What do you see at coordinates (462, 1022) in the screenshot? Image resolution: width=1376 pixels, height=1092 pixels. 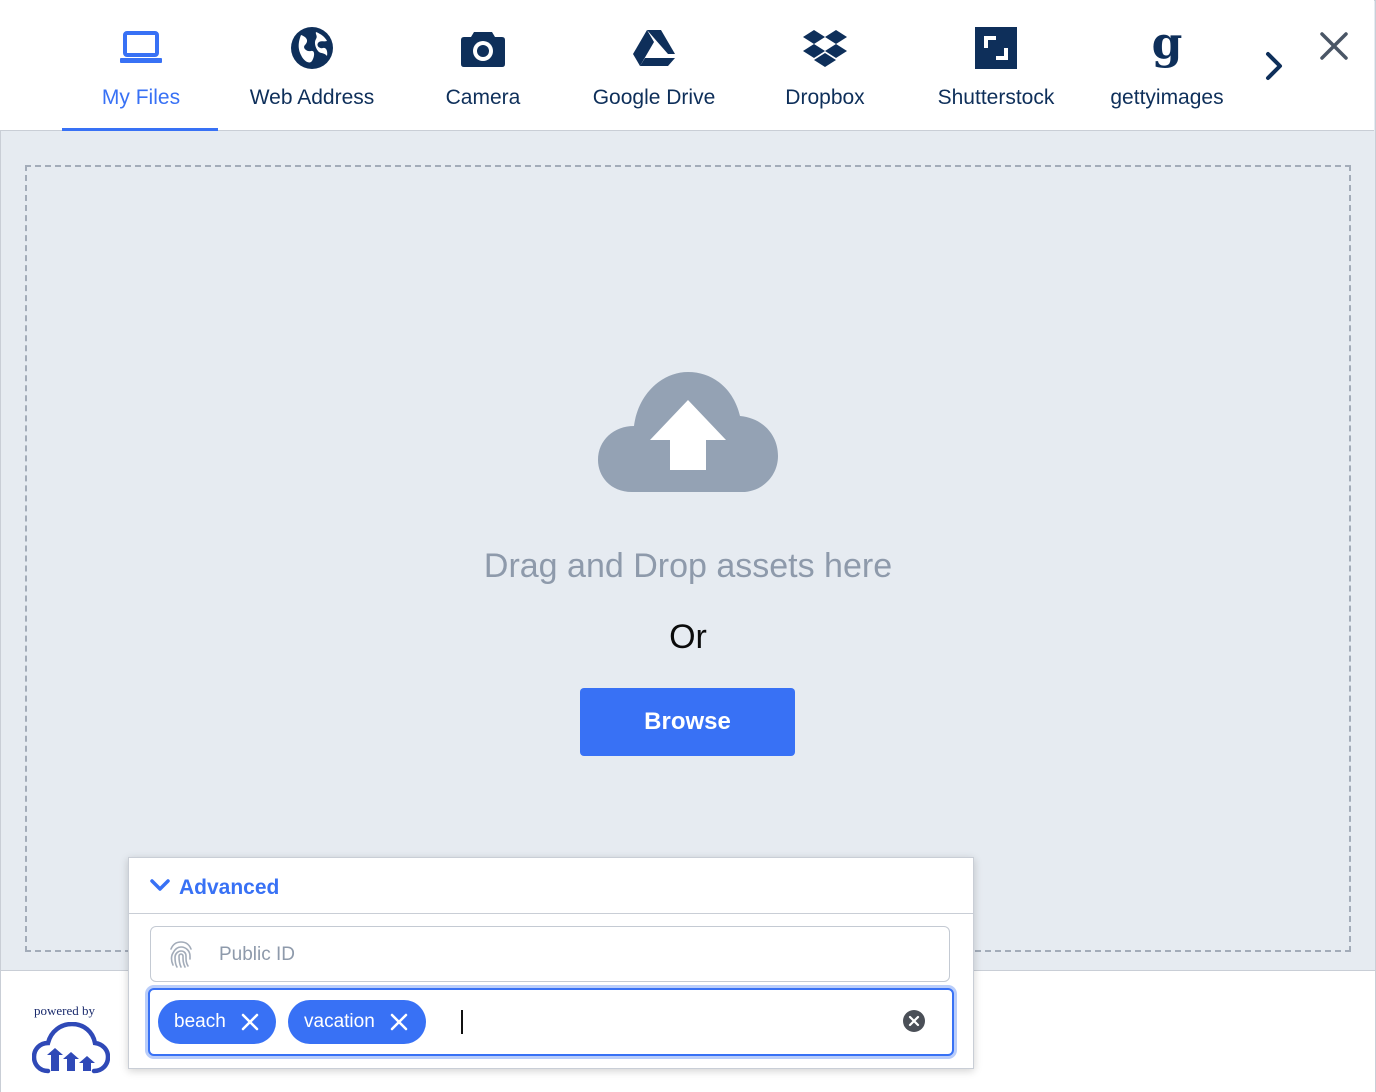 I see `text-cursor` at bounding box center [462, 1022].